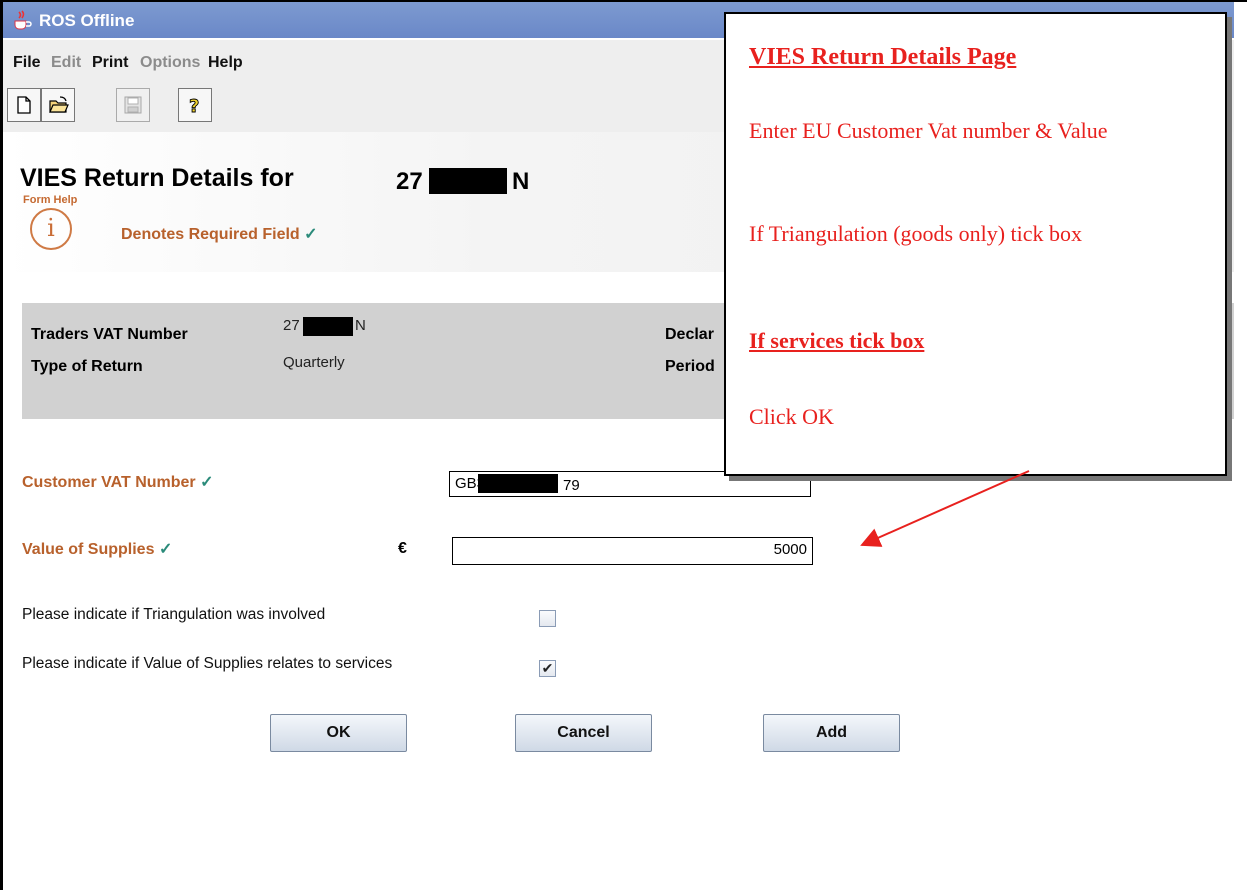  I want to click on pointer-arrow, so click(945, 508).